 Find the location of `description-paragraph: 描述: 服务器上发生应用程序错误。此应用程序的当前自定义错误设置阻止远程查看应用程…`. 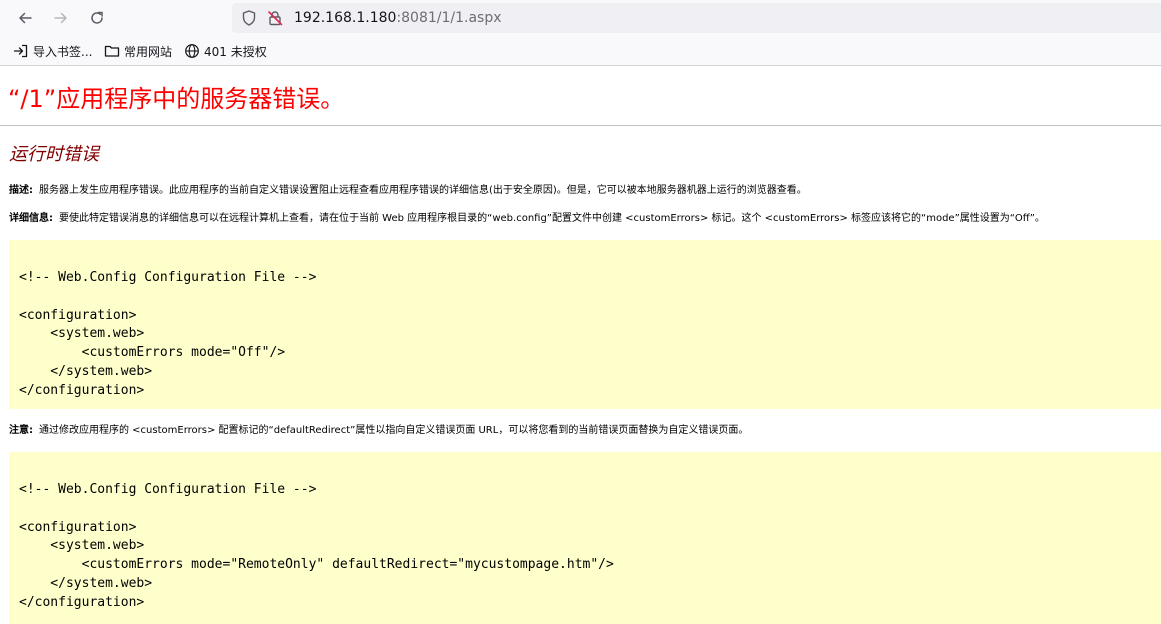

description-paragraph: 描述: 服务器上发生应用程序错误。此应用程序的当前自定义错误设置阻止远程查看应用程… is located at coordinates (408, 191).